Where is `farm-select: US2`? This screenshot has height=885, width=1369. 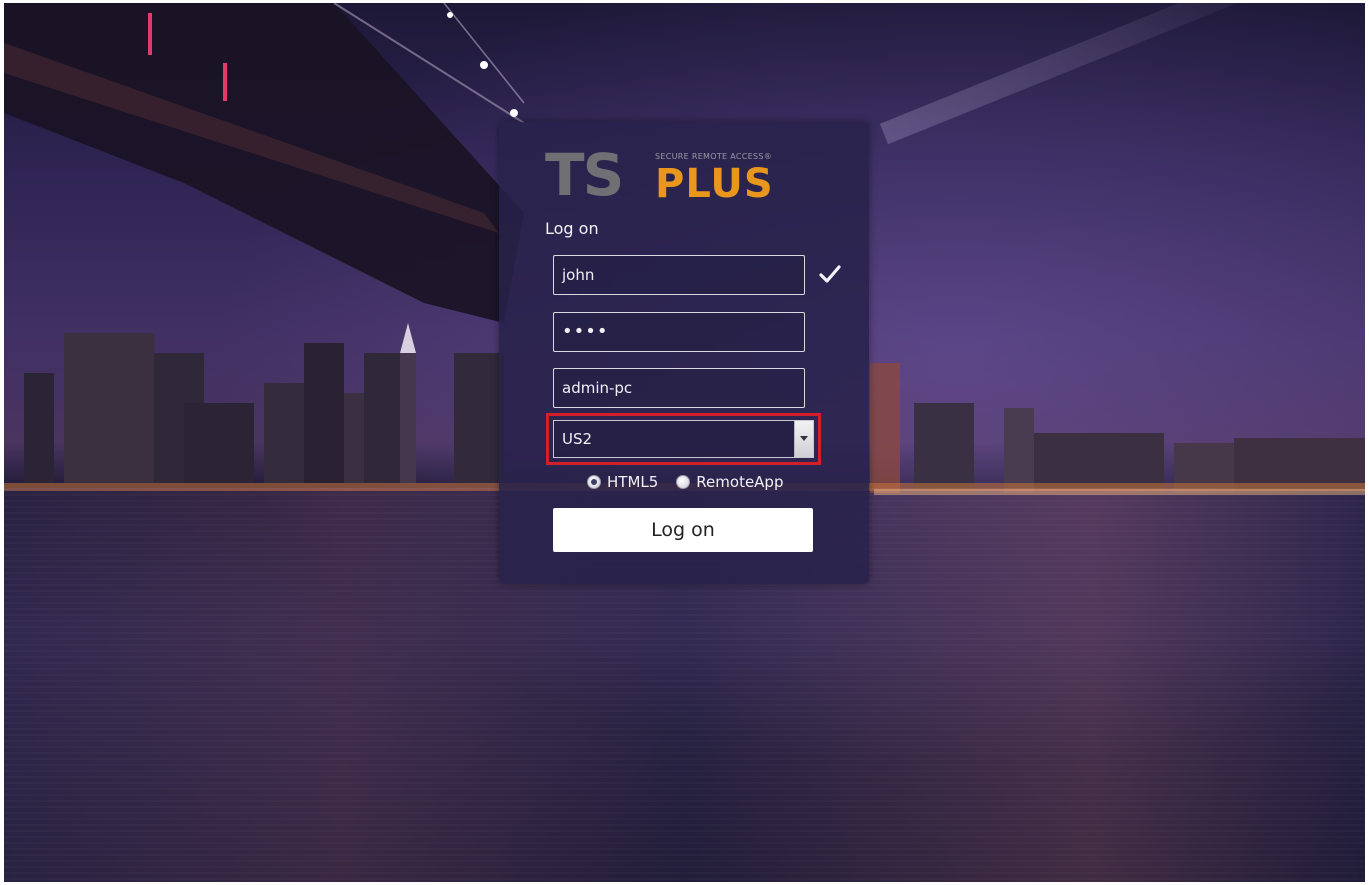
farm-select: US2 is located at coordinates (683, 439).